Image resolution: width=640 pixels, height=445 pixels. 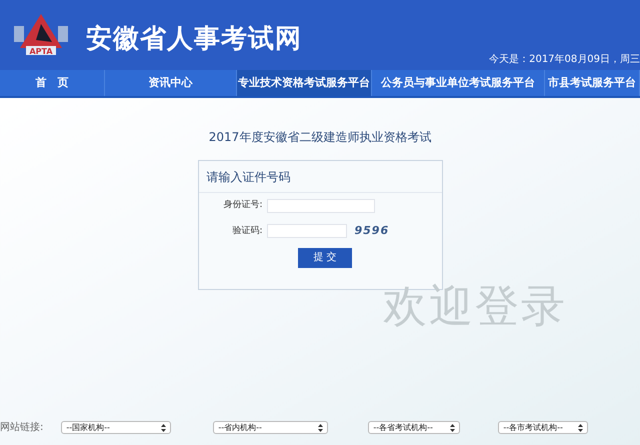 I want to click on submit-button: 提 交, so click(x=325, y=258).